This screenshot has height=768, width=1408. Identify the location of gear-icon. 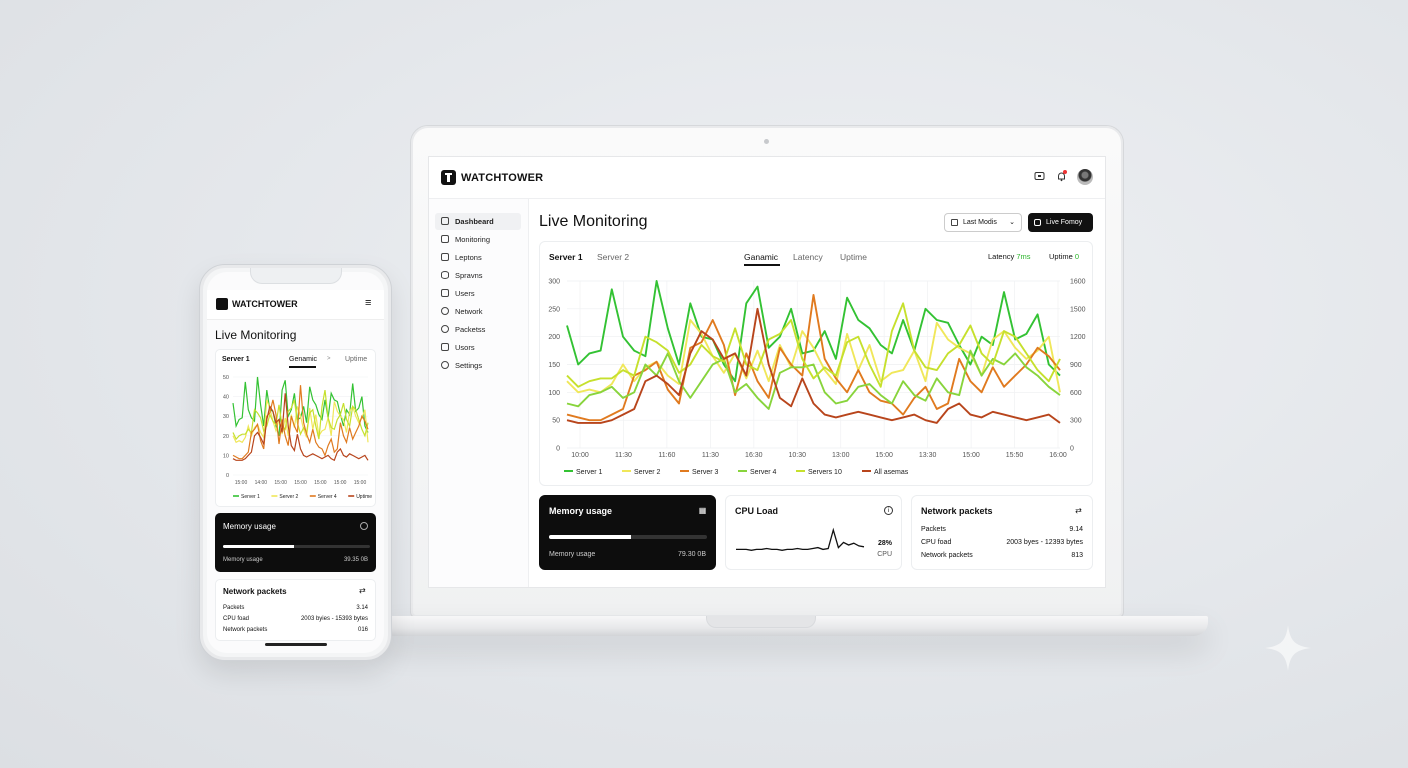
(445, 365).